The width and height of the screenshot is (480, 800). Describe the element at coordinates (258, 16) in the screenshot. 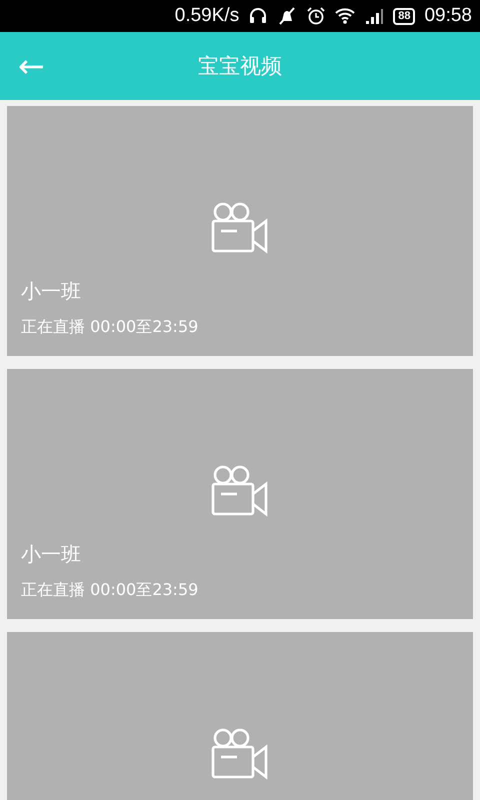

I see `headphones-icon` at that location.